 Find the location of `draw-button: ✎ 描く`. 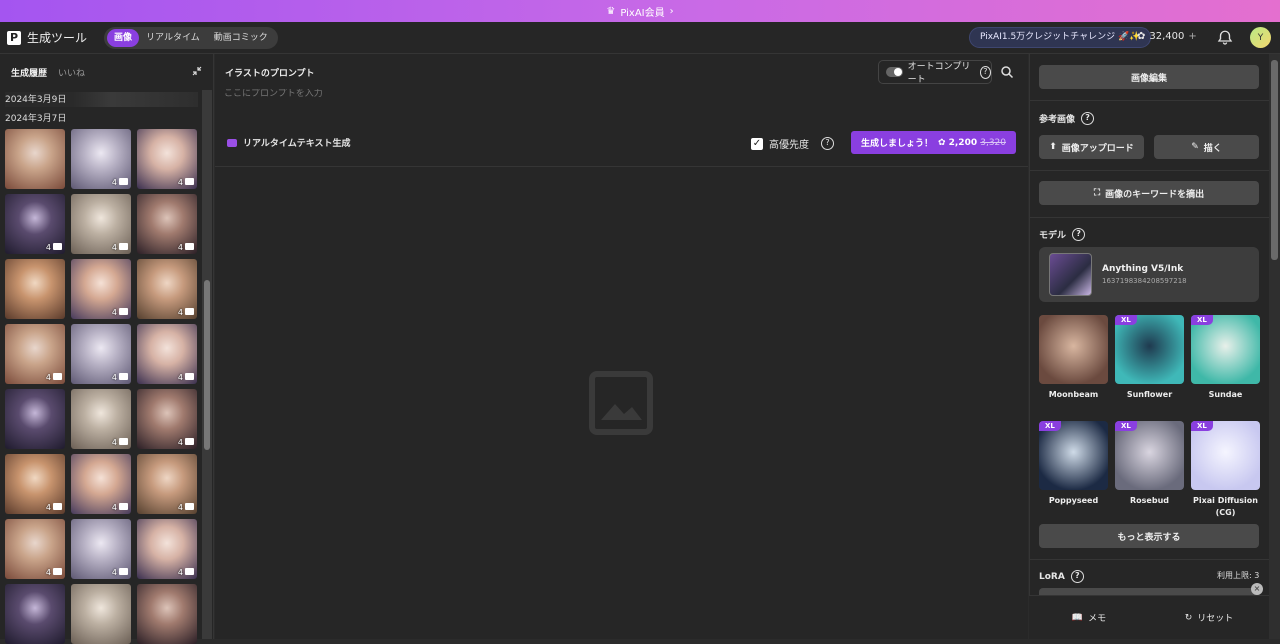

draw-button: ✎ 描く is located at coordinates (1206, 147).